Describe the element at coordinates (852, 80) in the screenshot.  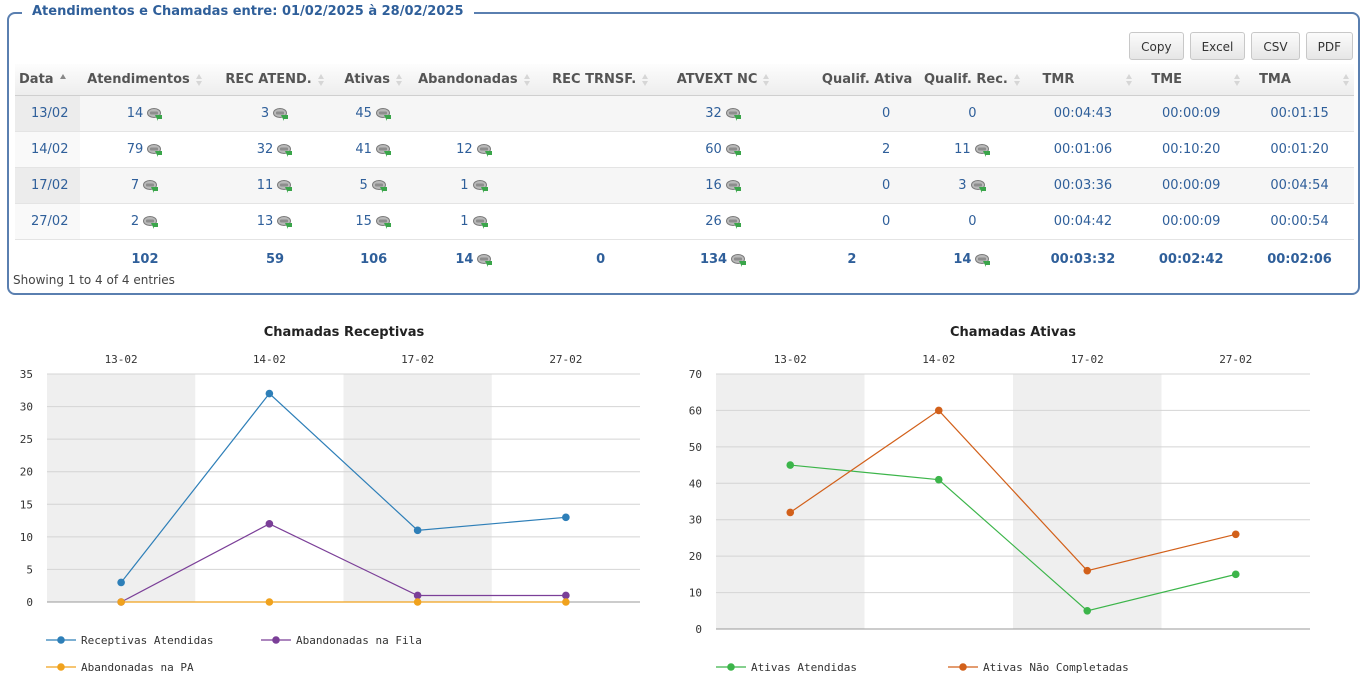
I see `column-header-qualif-ativa: Qualif. Ativa` at that location.